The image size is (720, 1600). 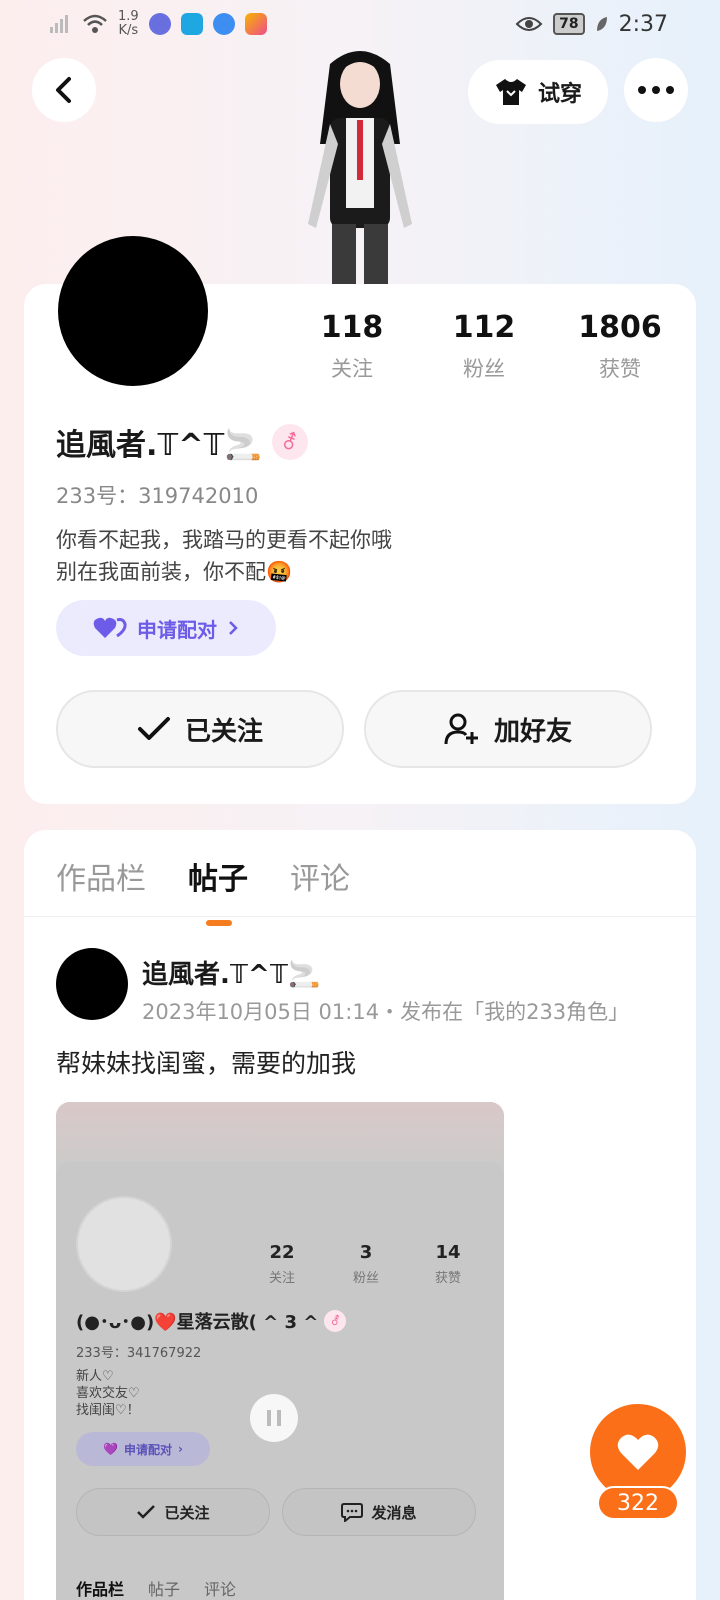 What do you see at coordinates (532, 731) in the screenshot?
I see `add-friend-label: 加好友` at bounding box center [532, 731].